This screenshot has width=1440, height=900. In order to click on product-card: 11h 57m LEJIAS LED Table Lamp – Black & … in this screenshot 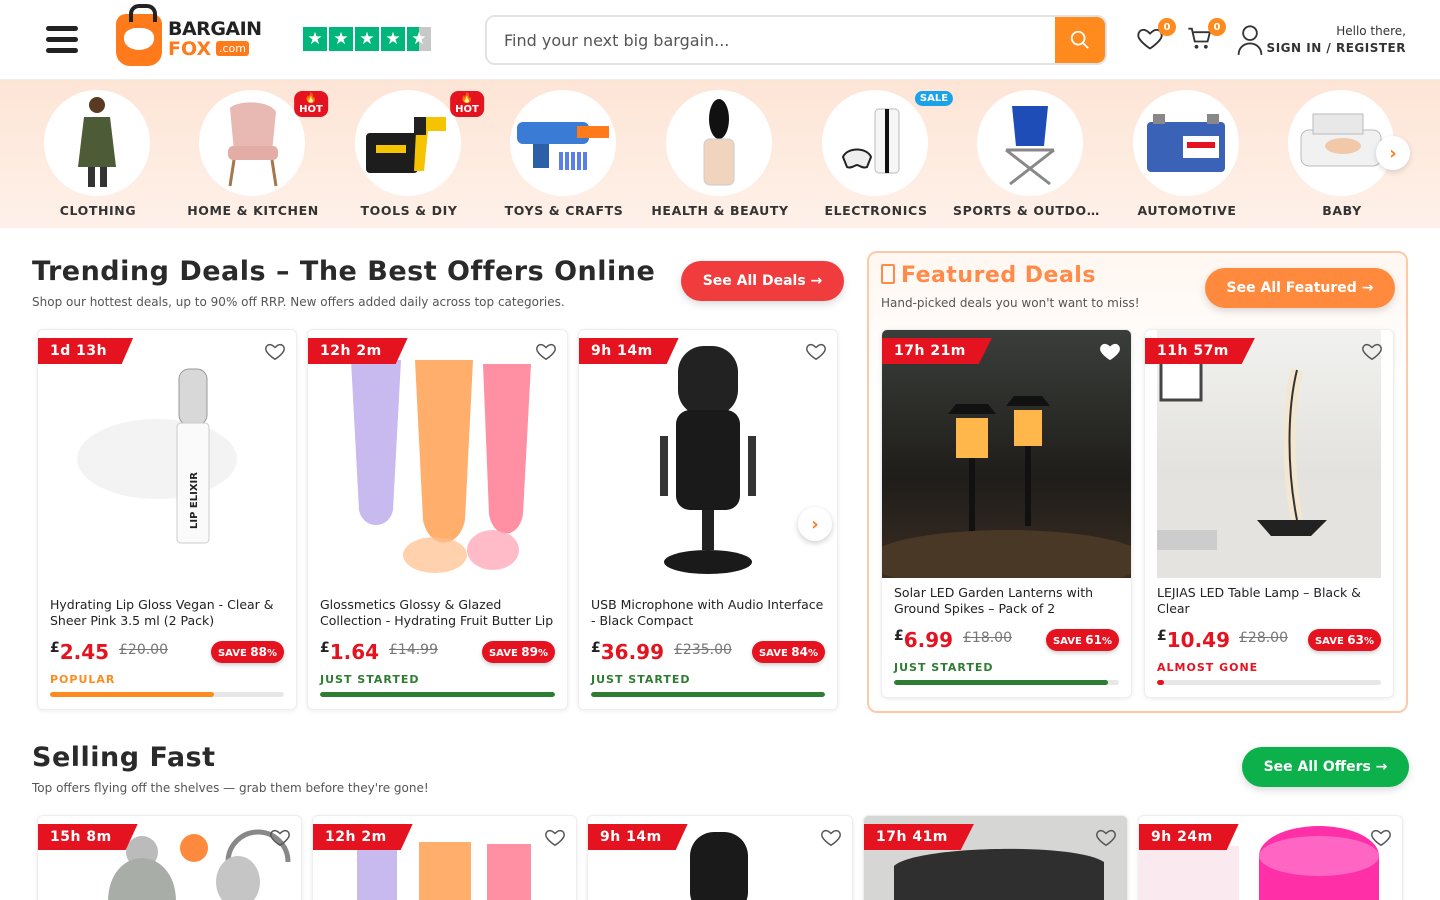, I will do `click(1269, 513)`.